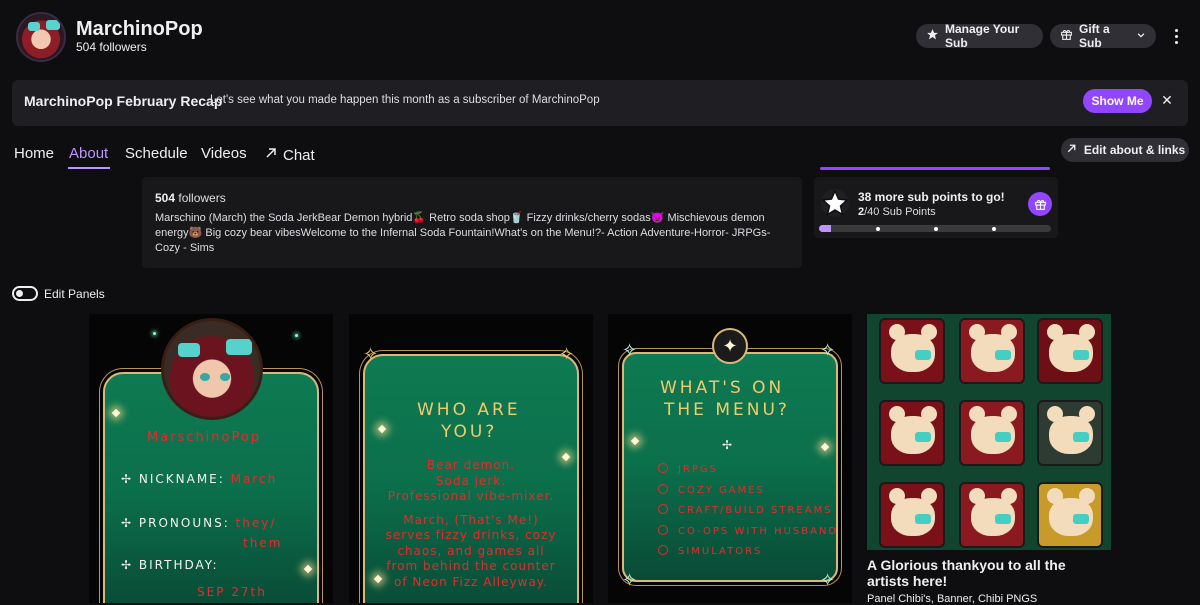 The height and width of the screenshot is (605, 1200). What do you see at coordinates (748, 470) in the screenshot?
I see `menu-item: JRPGS` at bounding box center [748, 470].